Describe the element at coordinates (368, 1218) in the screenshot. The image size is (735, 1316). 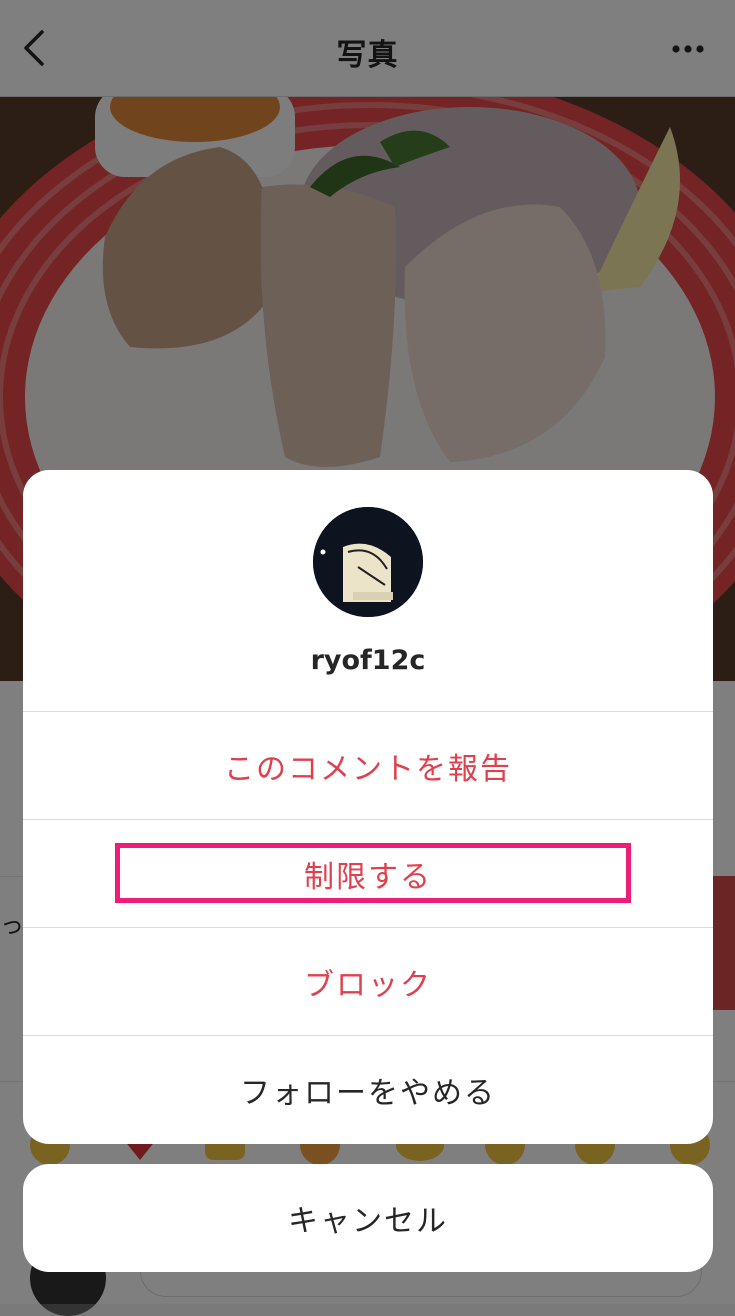
I see `cancel-button: キャンセル` at that location.